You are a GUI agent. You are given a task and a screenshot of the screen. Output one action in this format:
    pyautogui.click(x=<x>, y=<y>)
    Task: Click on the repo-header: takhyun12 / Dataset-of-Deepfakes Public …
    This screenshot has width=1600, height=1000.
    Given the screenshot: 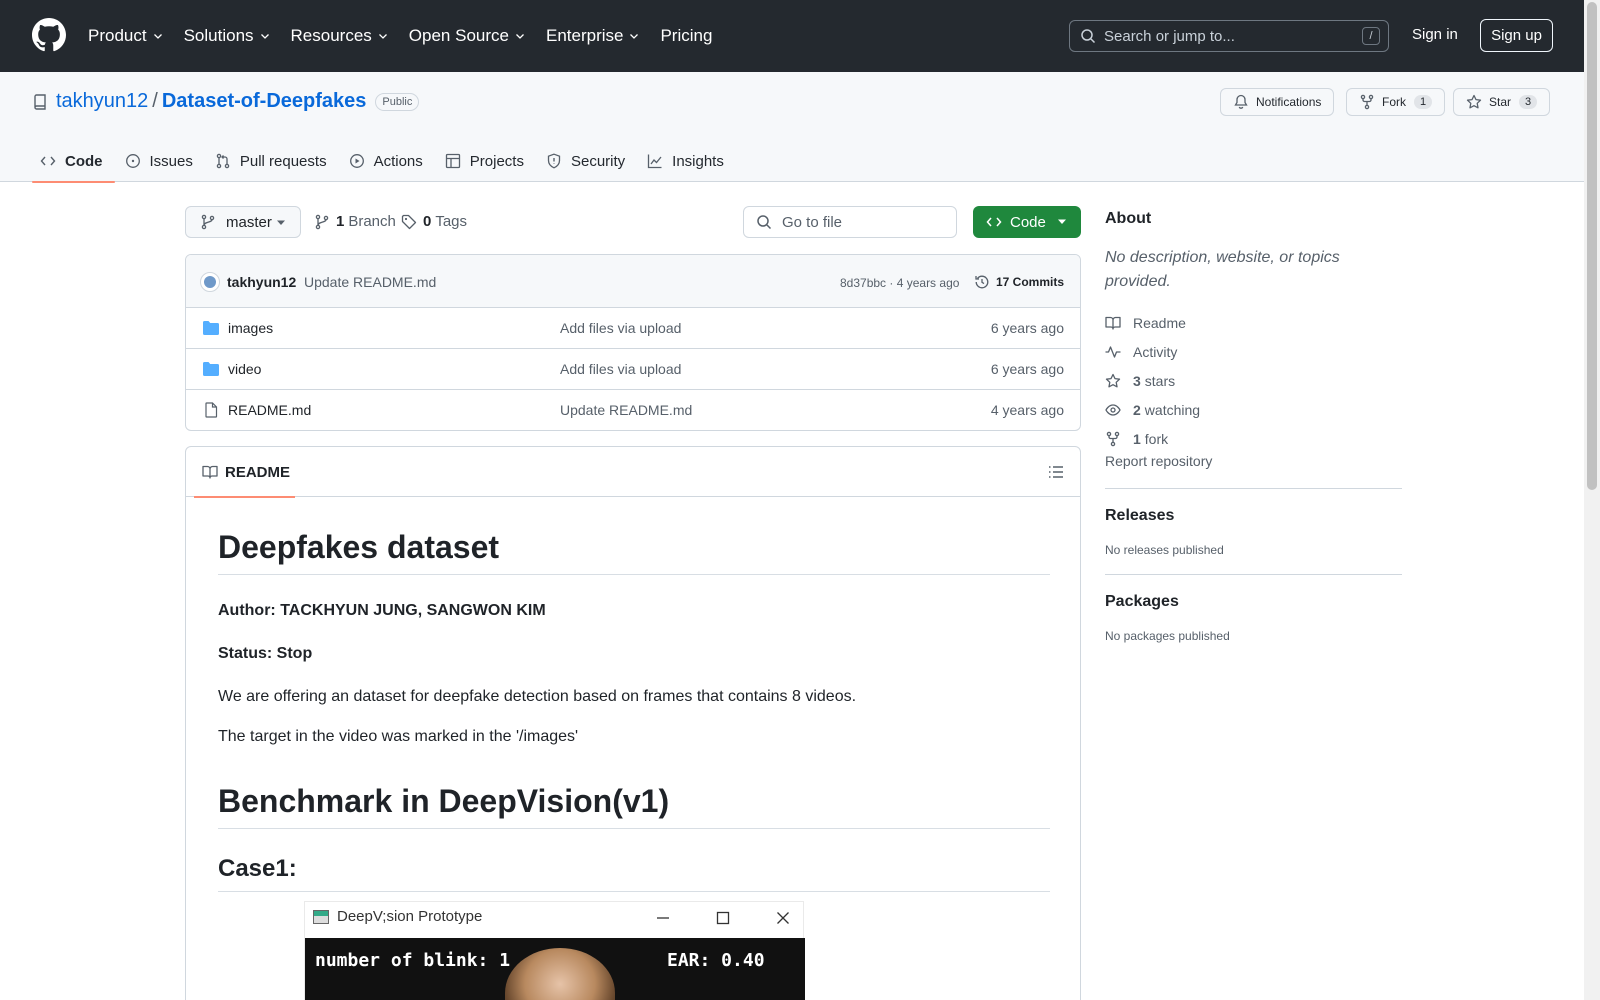 What is the action you would take?
    pyautogui.click(x=792, y=127)
    